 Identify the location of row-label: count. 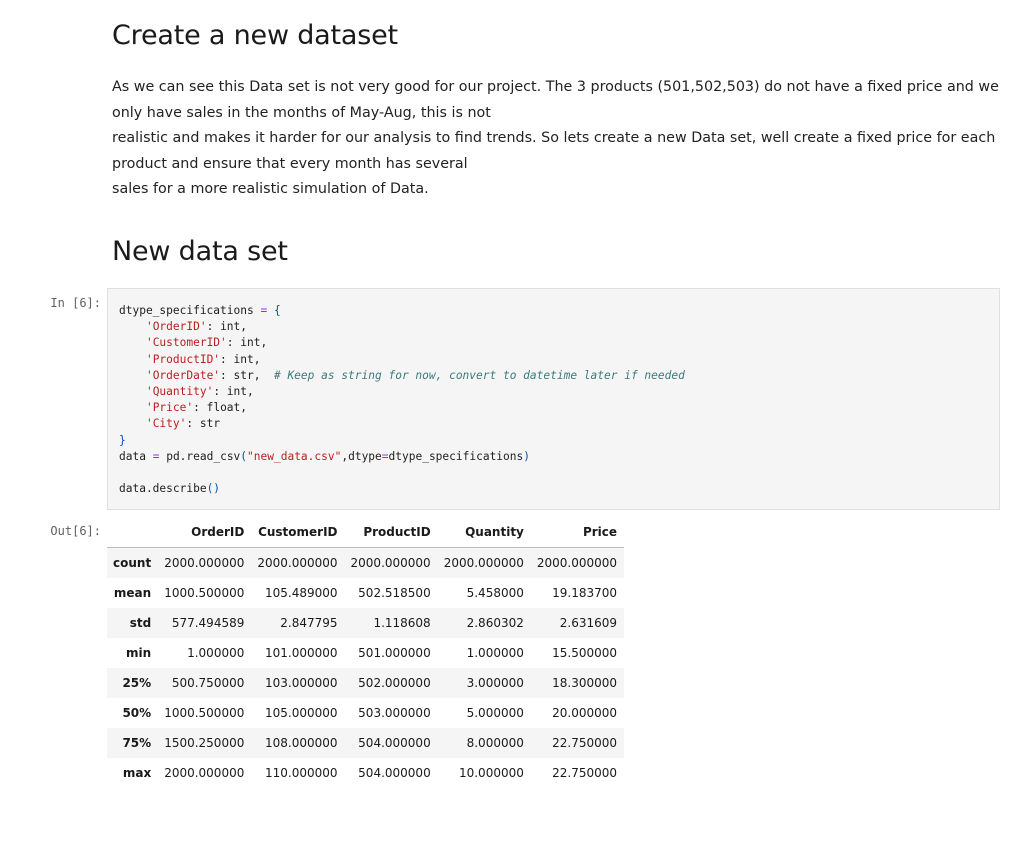
(132, 563).